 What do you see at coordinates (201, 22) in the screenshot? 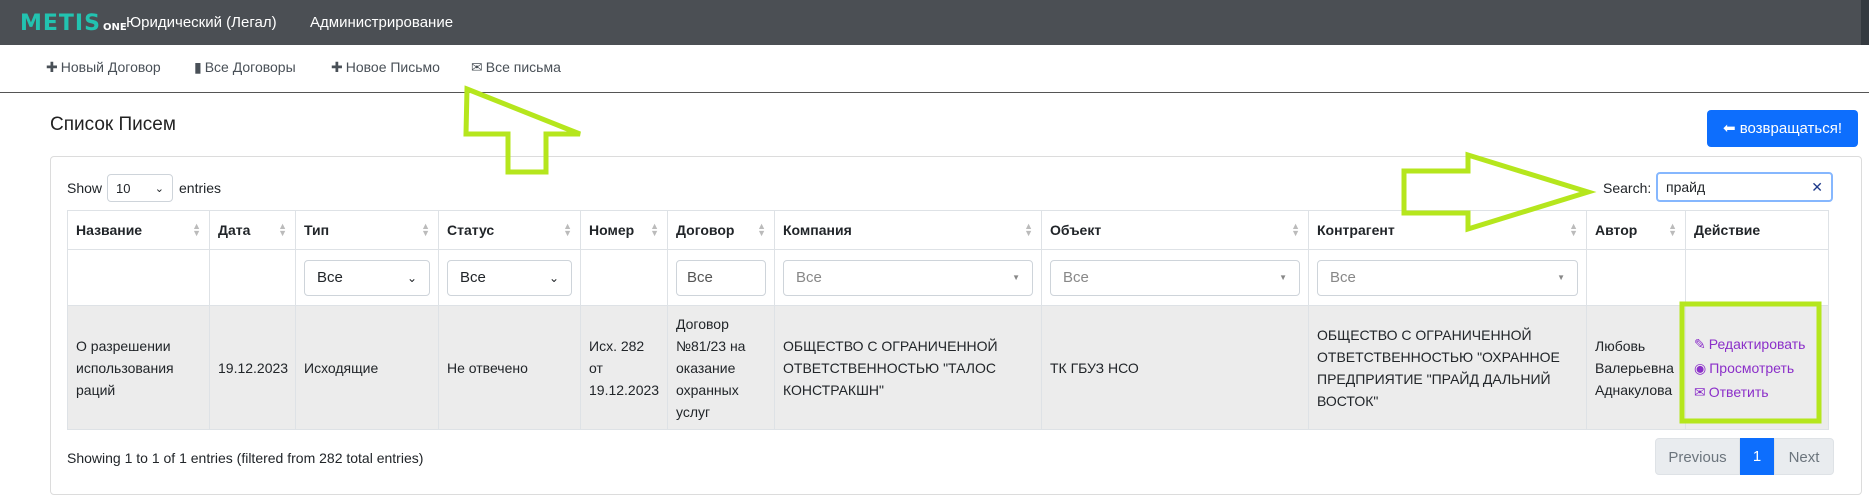
I see `nav-legal: Юридический (Легал)` at bounding box center [201, 22].